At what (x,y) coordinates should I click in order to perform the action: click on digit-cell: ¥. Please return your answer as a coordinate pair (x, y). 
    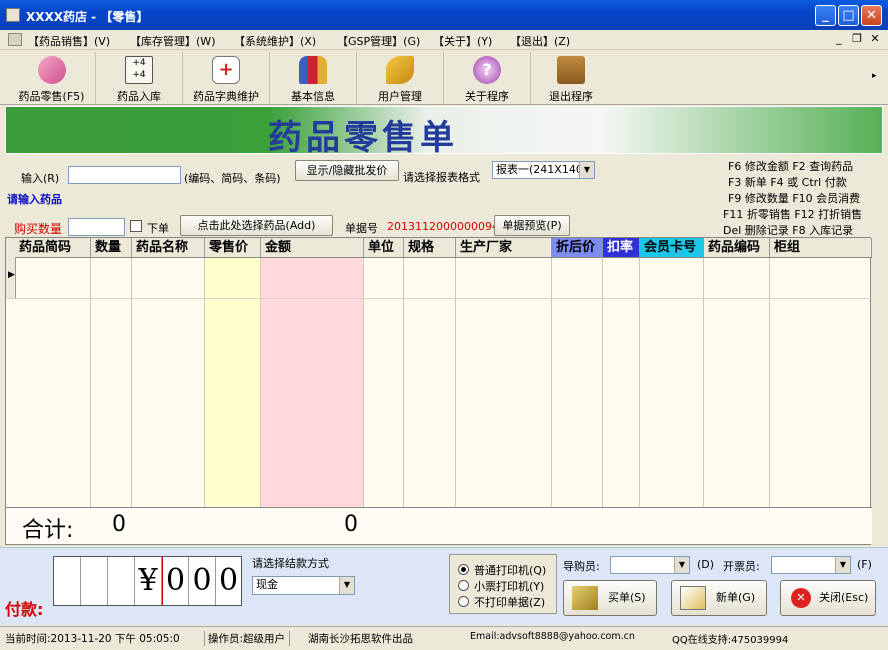
    Looking at the image, I should click on (148, 581).